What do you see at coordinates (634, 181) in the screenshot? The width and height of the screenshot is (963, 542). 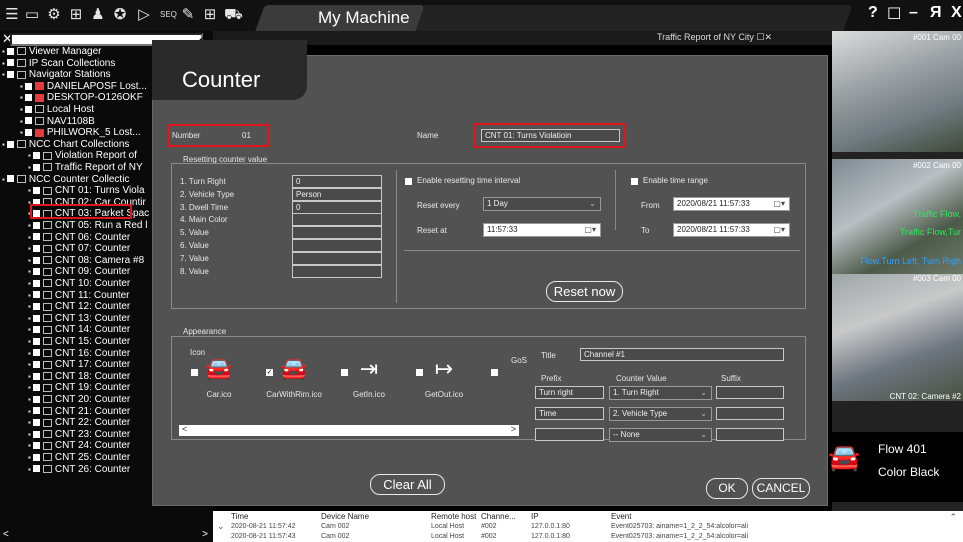 I see `enable-range-checkbox` at bounding box center [634, 181].